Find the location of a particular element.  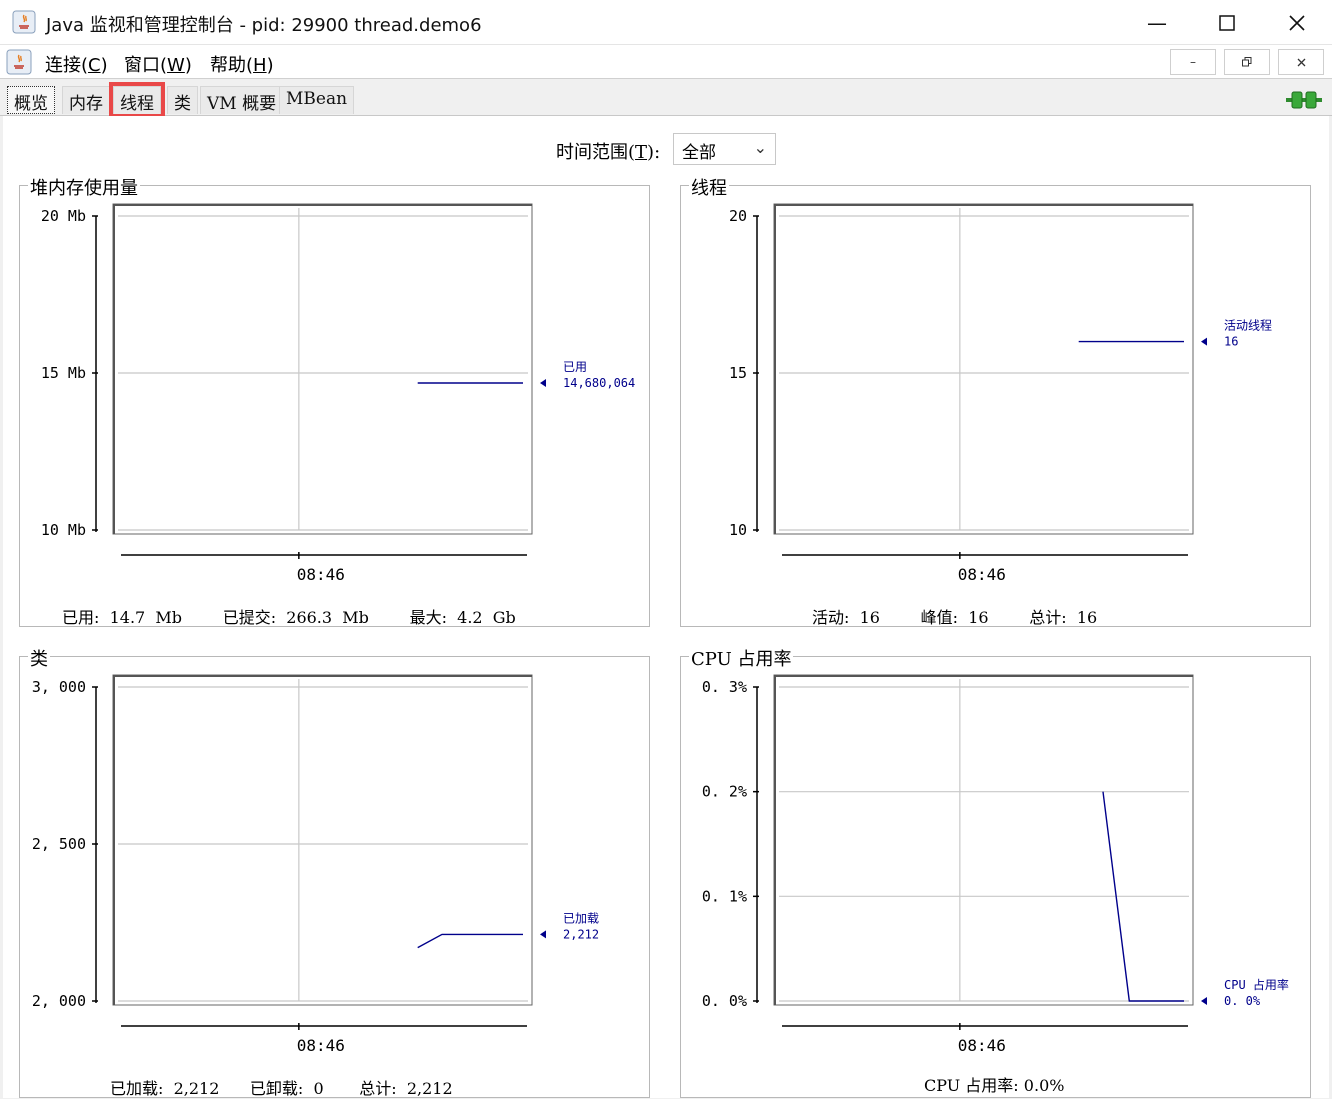

menu-bar: 连接(C) 窗口(W) 帮助(H) – is located at coordinates (666, 62).